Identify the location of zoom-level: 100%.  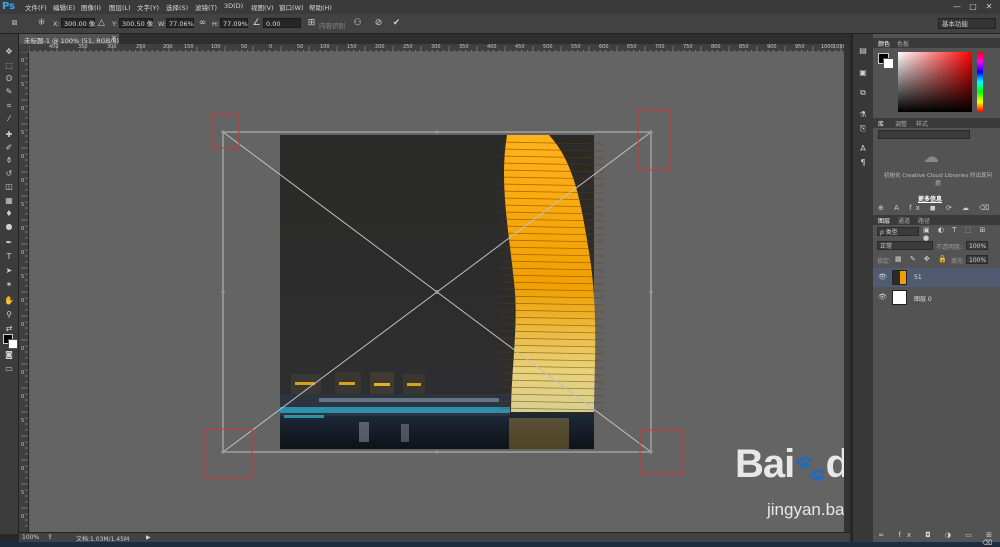
(30, 537).